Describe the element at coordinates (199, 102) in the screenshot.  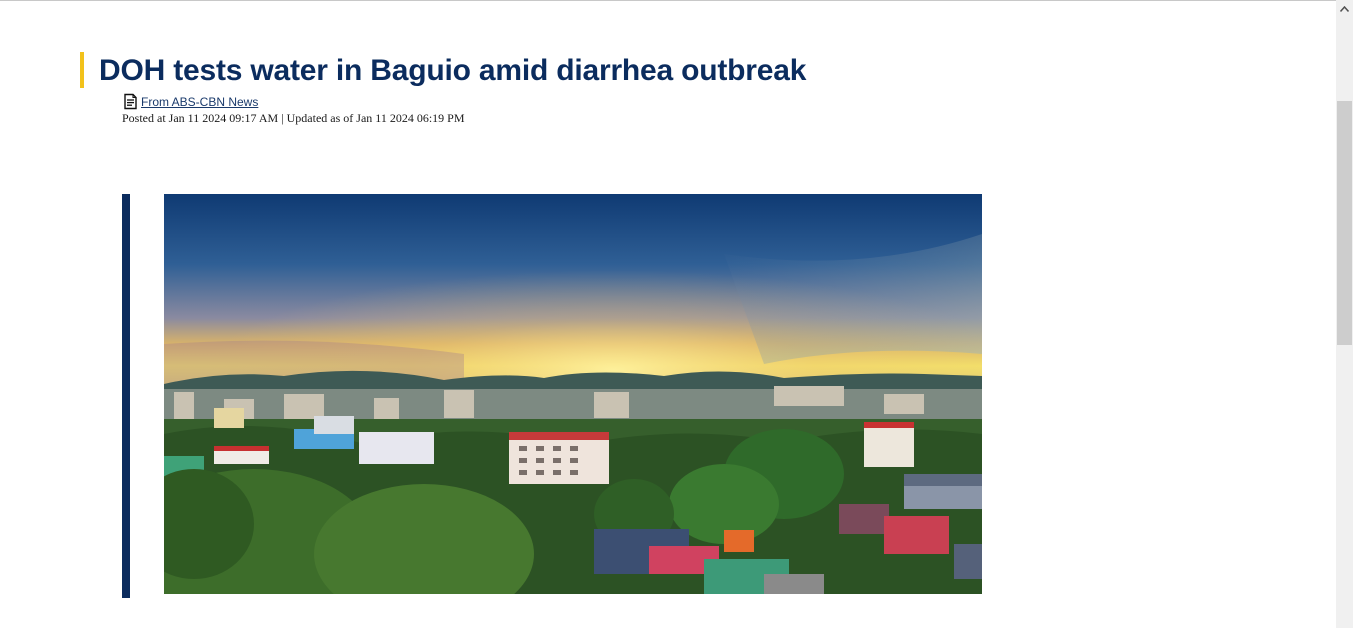
I see `source-link: From ABS-CBN News` at that location.